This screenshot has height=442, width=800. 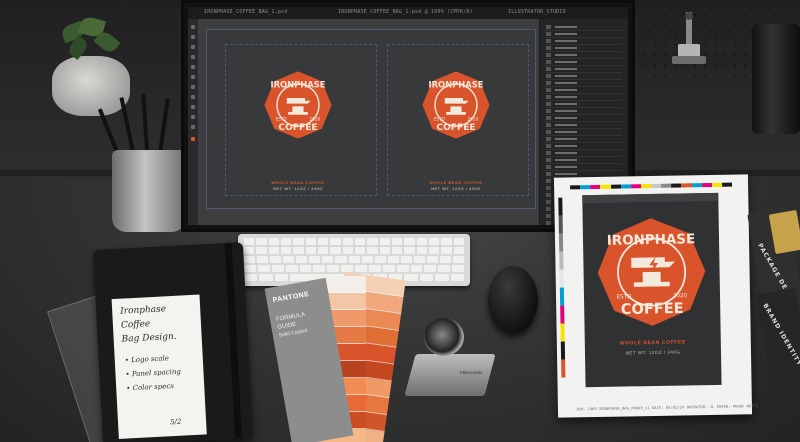 I want to click on select-tool-icon, so click(x=193, y=37).